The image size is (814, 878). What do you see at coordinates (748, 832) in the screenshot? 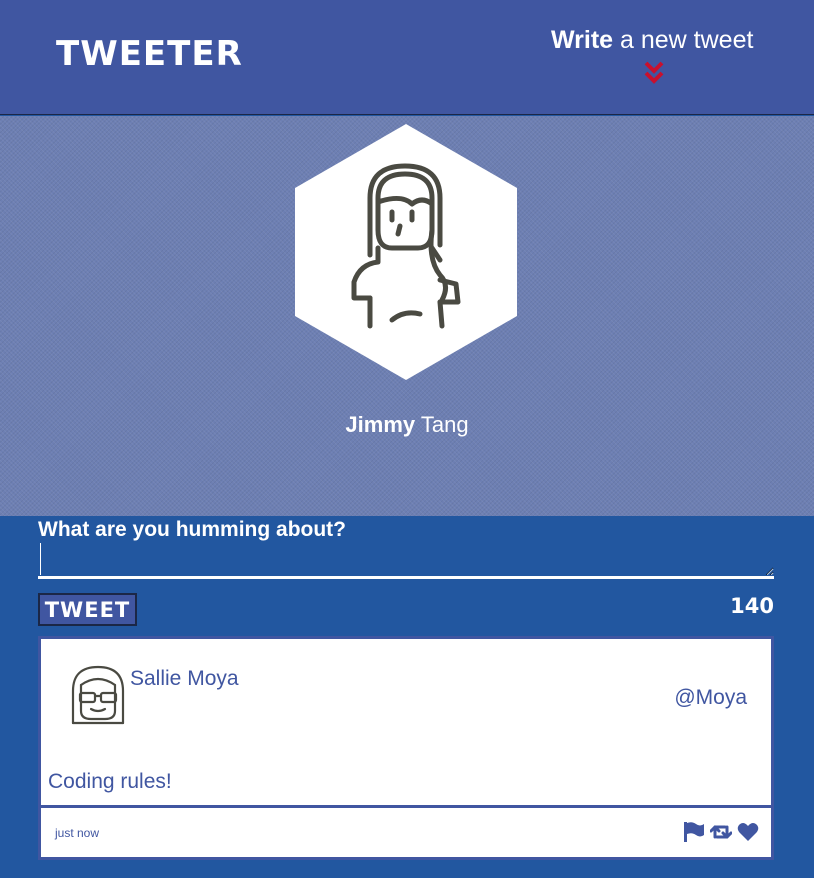
I see `heart-icon` at bounding box center [748, 832].